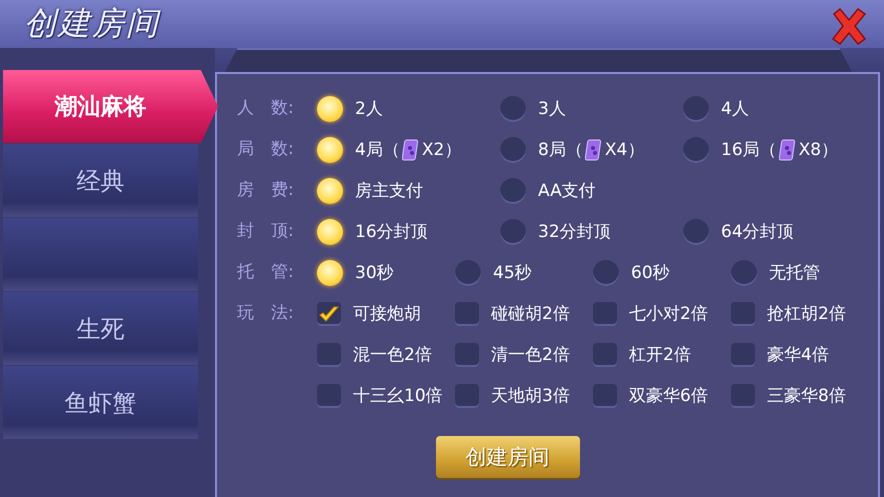 This screenshot has width=884, height=497. I want to click on option-text: 十三幺10倍, so click(398, 396).